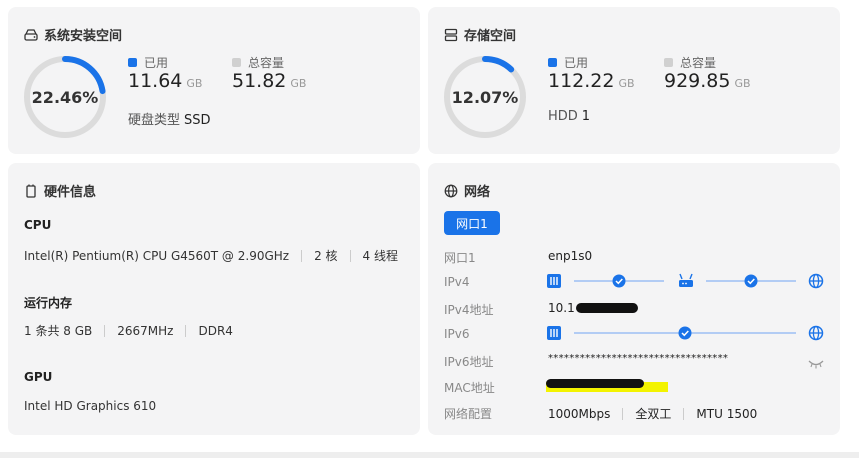  What do you see at coordinates (70, 192) in the screenshot?
I see `hardware-title: 硬件信息` at bounding box center [70, 192].